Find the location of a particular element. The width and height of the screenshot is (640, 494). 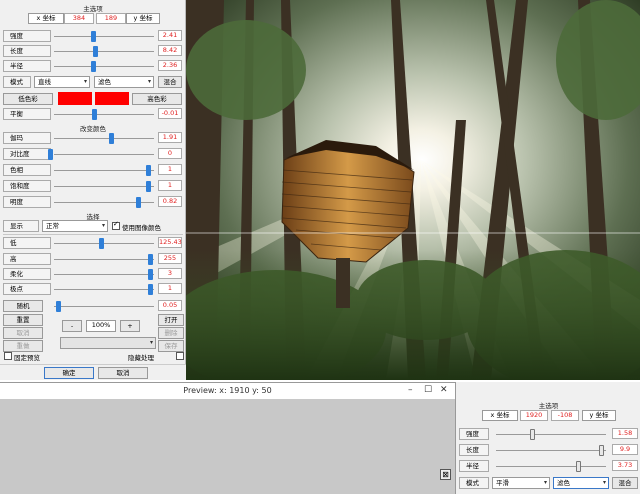

balance-label: 平衡 is located at coordinates (27, 114).